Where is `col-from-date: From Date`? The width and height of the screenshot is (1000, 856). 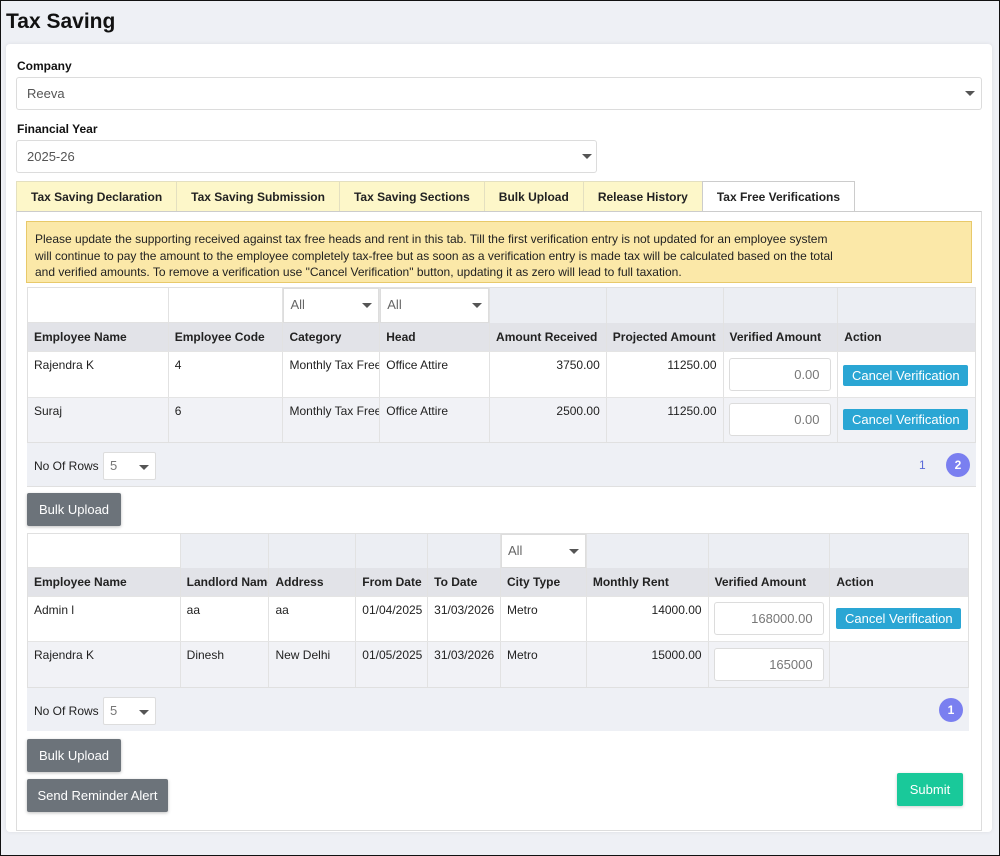 col-from-date: From Date is located at coordinates (392, 582).